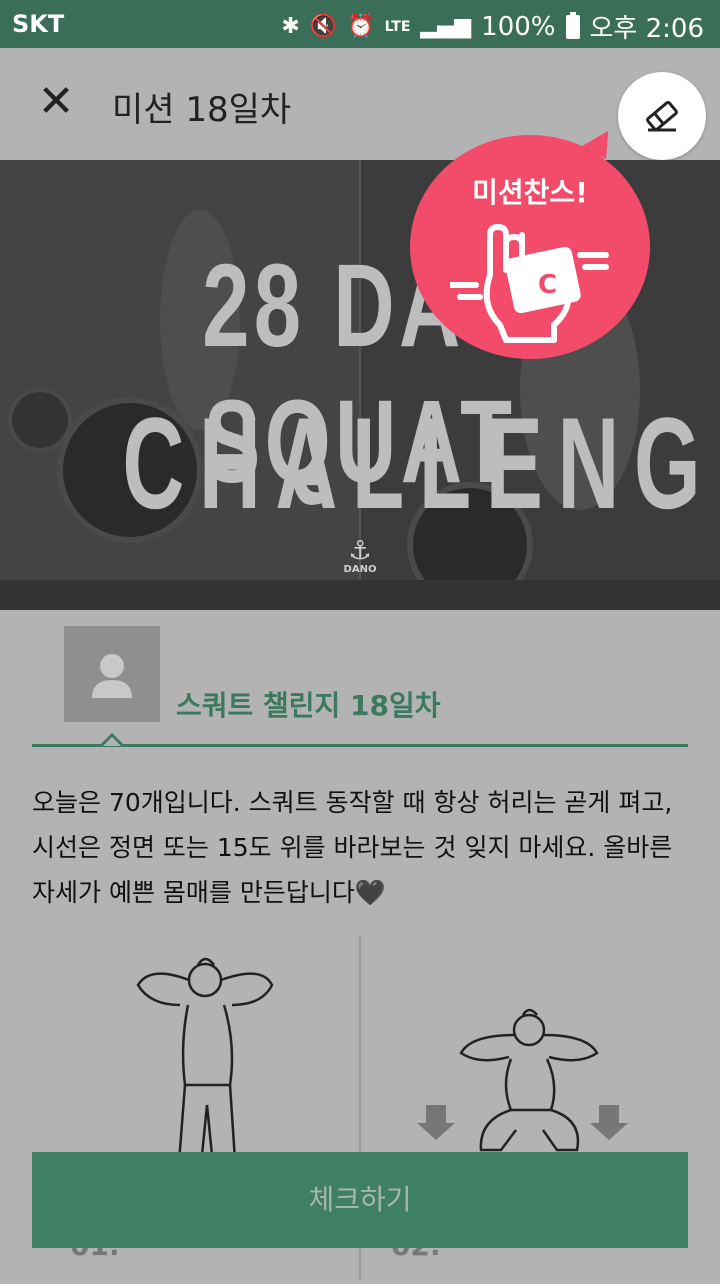  Describe the element at coordinates (38, 24) in the screenshot. I see `carrier-label: SKT` at that location.